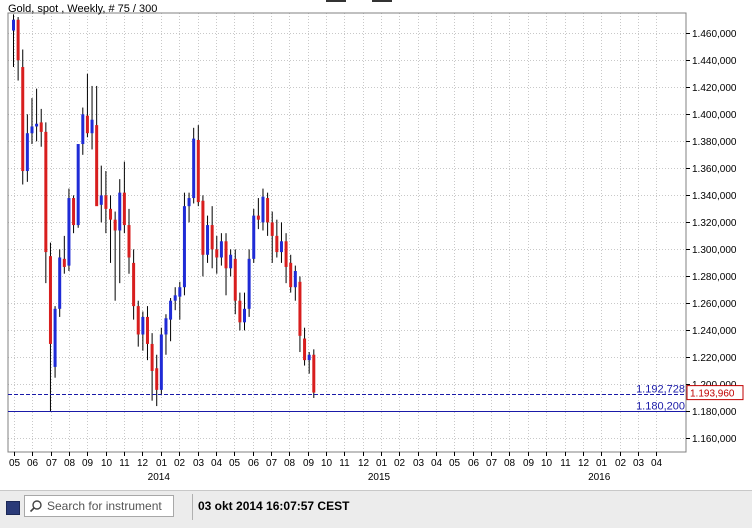  What do you see at coordinates (714, 115) in the screenshot?
I see `y-tick-label: 1.400,000` at bounding box center [714, 115].